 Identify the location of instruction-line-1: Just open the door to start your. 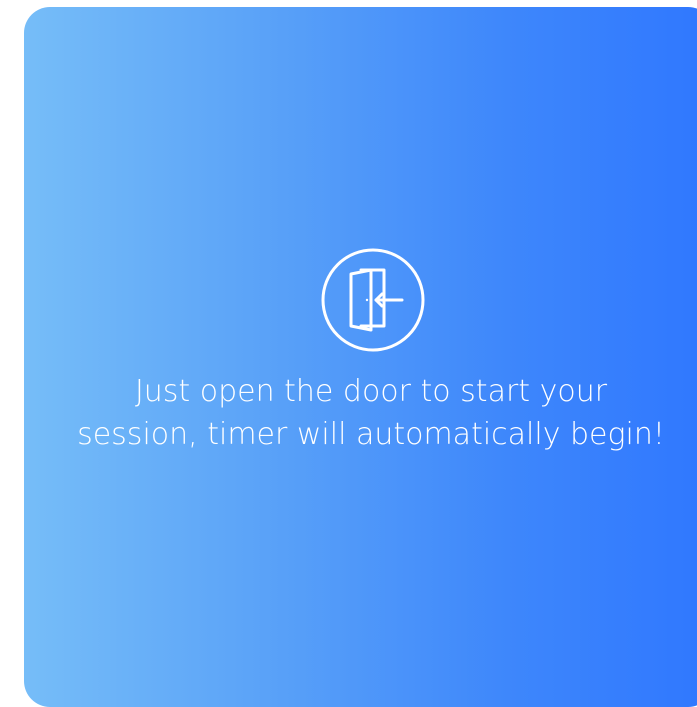
(371, 391).